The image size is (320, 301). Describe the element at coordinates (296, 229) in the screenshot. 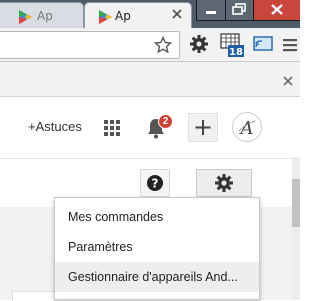

I see `page-scrollbar` at that location.